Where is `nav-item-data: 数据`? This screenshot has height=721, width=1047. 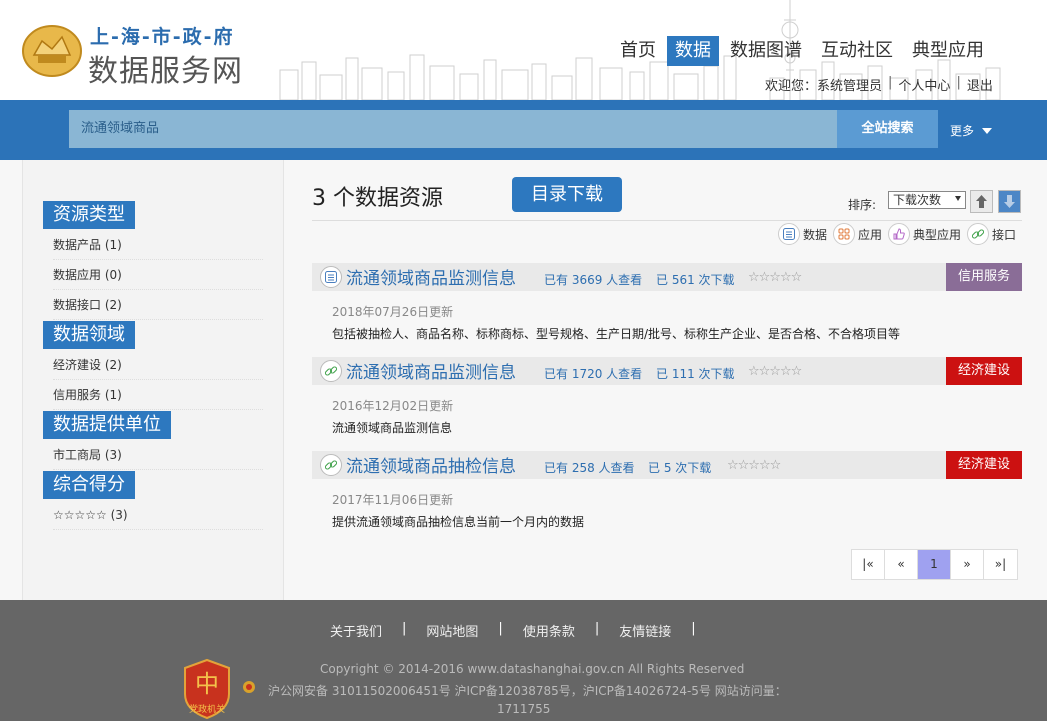 nav-item-data: 数据 is located at coordinates (693, 51).